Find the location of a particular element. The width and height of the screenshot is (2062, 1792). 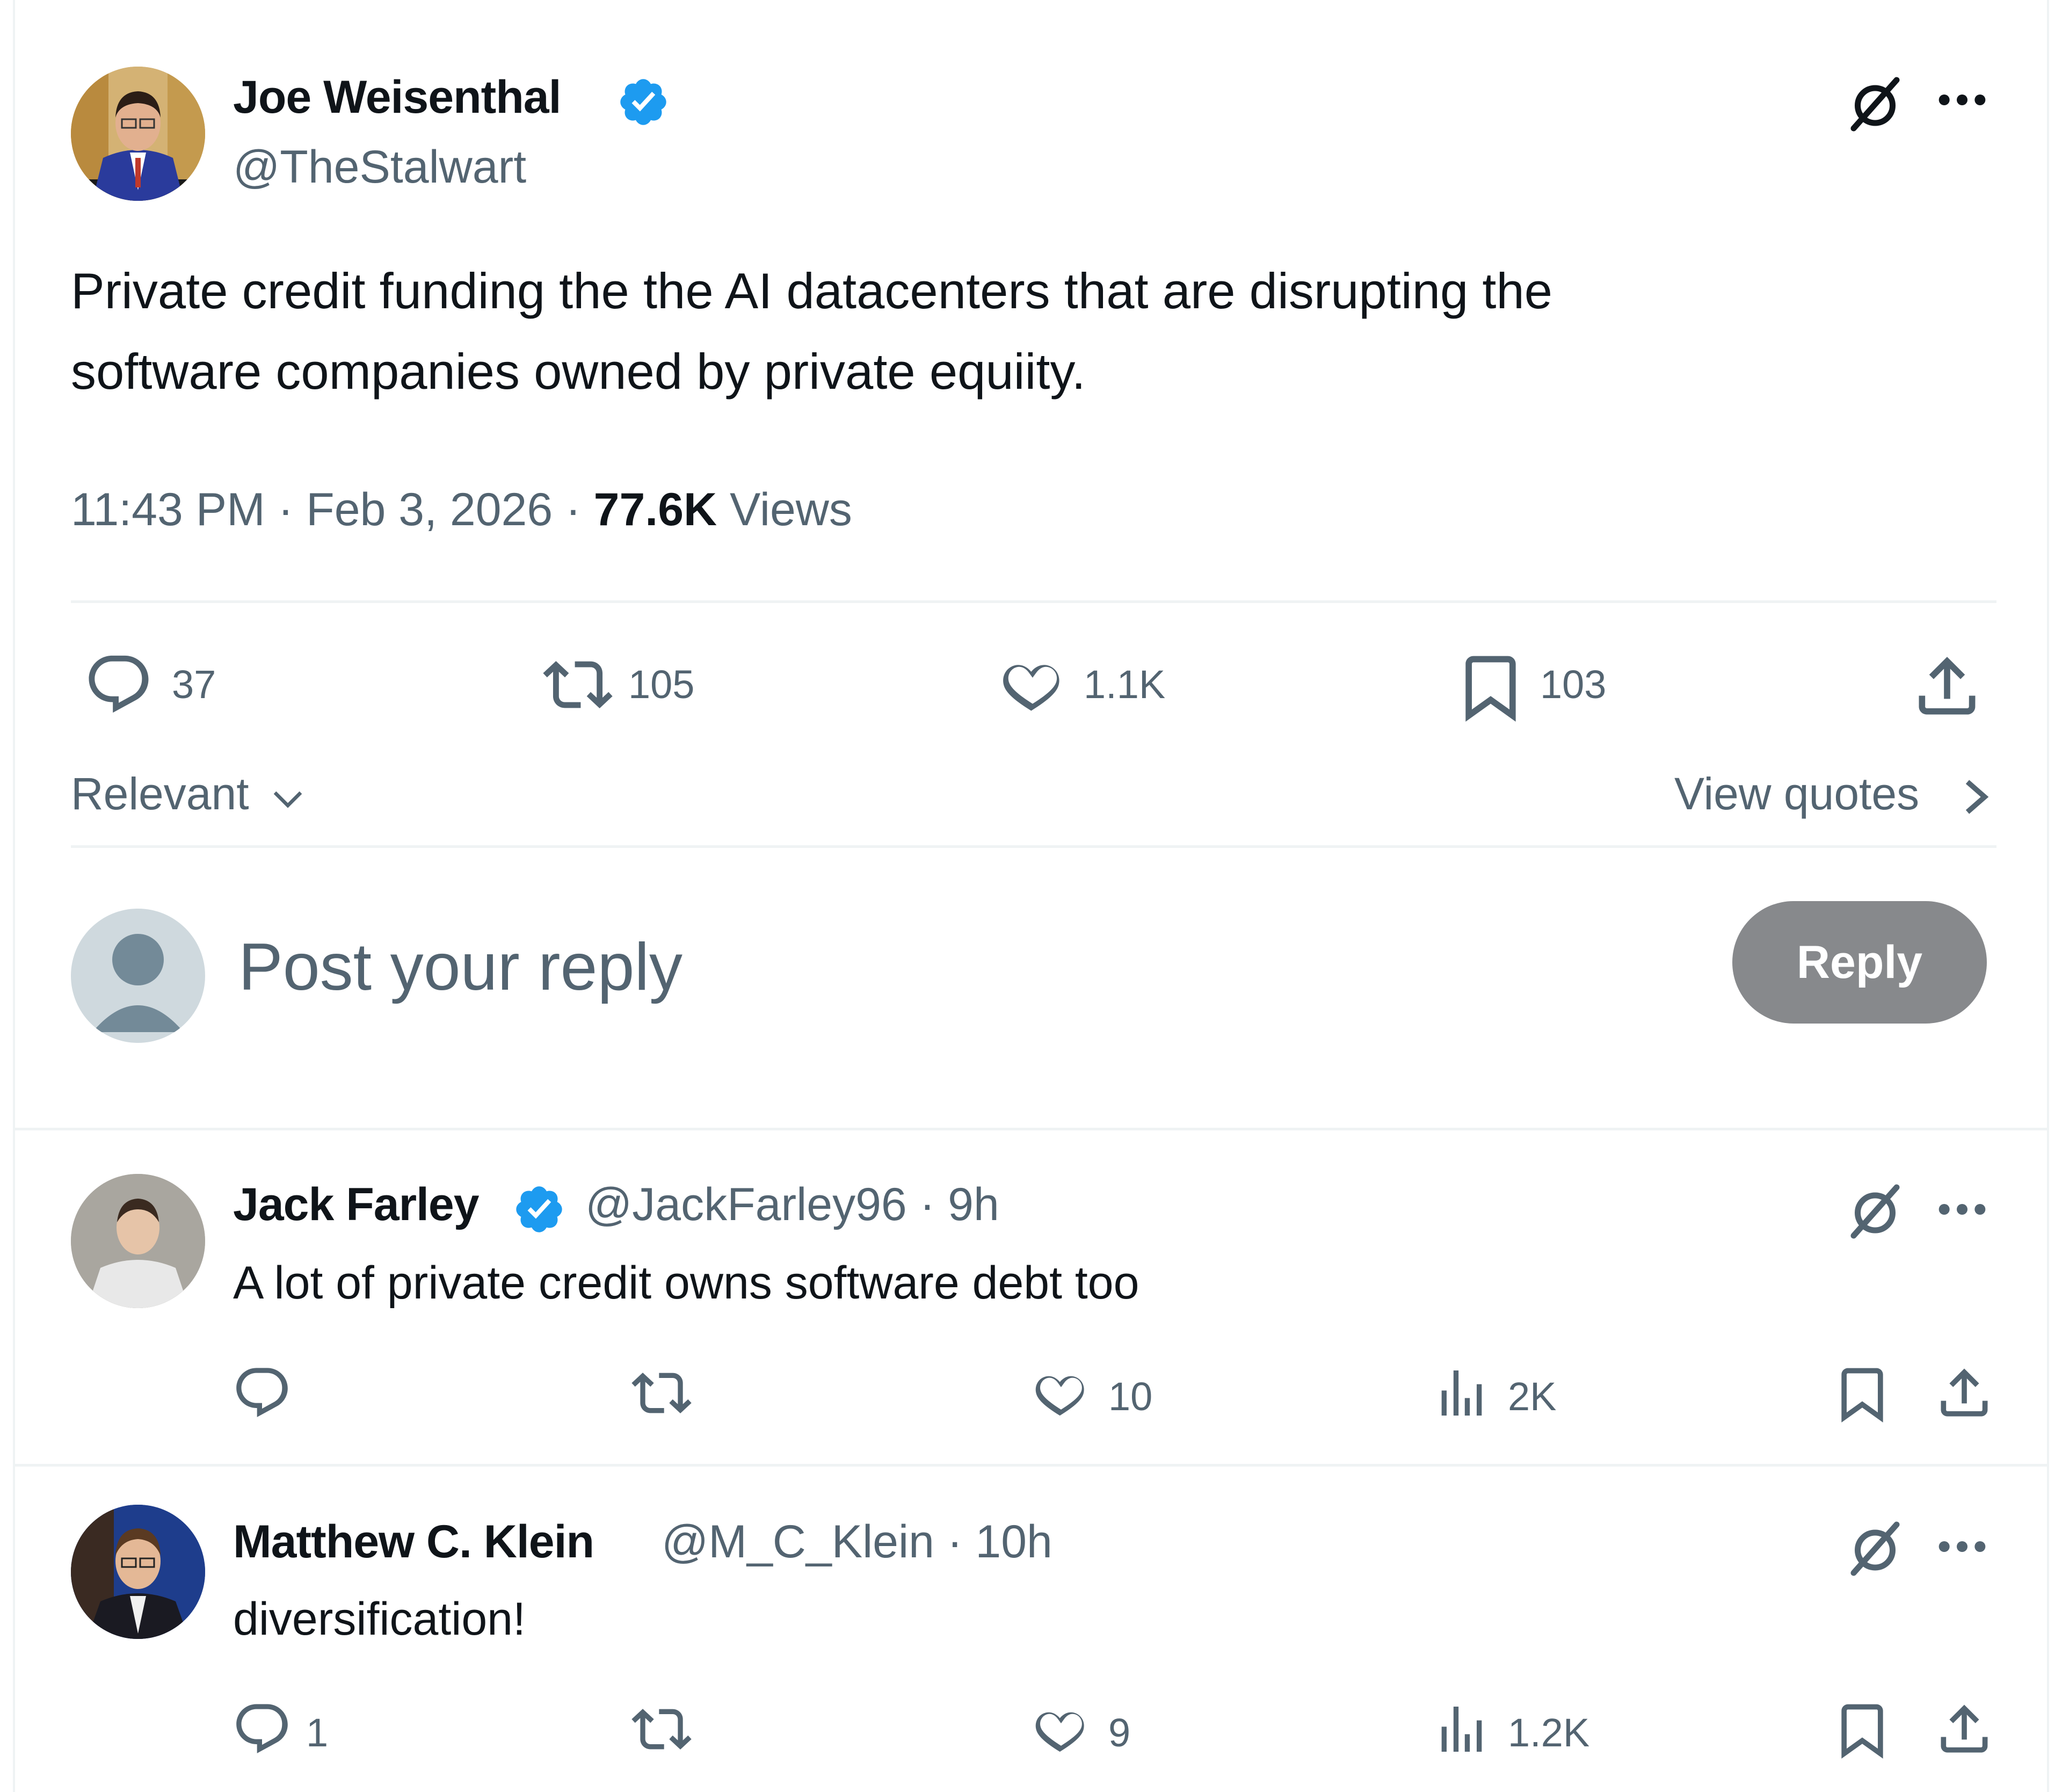

views-count: 77.6K is located at coordinates (655, 509).